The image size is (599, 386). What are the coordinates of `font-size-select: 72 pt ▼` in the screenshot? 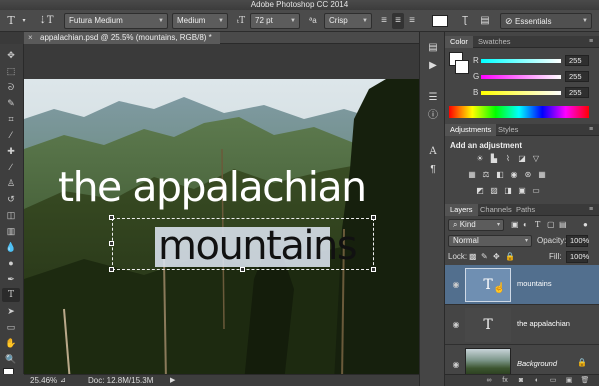 It's located at (275, 21).